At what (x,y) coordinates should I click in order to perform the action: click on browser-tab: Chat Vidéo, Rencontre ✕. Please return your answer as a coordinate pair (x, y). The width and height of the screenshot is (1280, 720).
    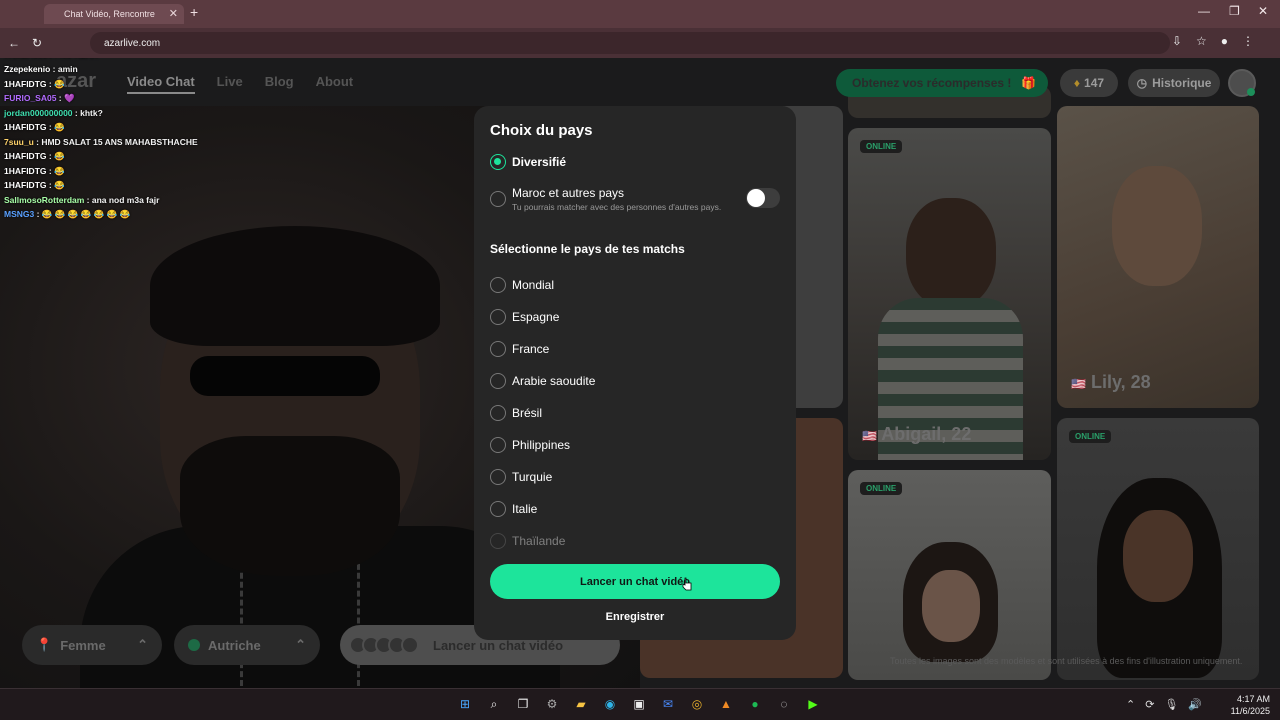
    Looking at the image, I should click on (114, 14).